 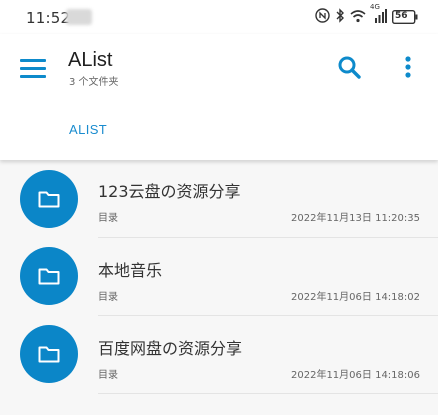 I want to click on signal-label: 4G, so click(x=375, y=6).